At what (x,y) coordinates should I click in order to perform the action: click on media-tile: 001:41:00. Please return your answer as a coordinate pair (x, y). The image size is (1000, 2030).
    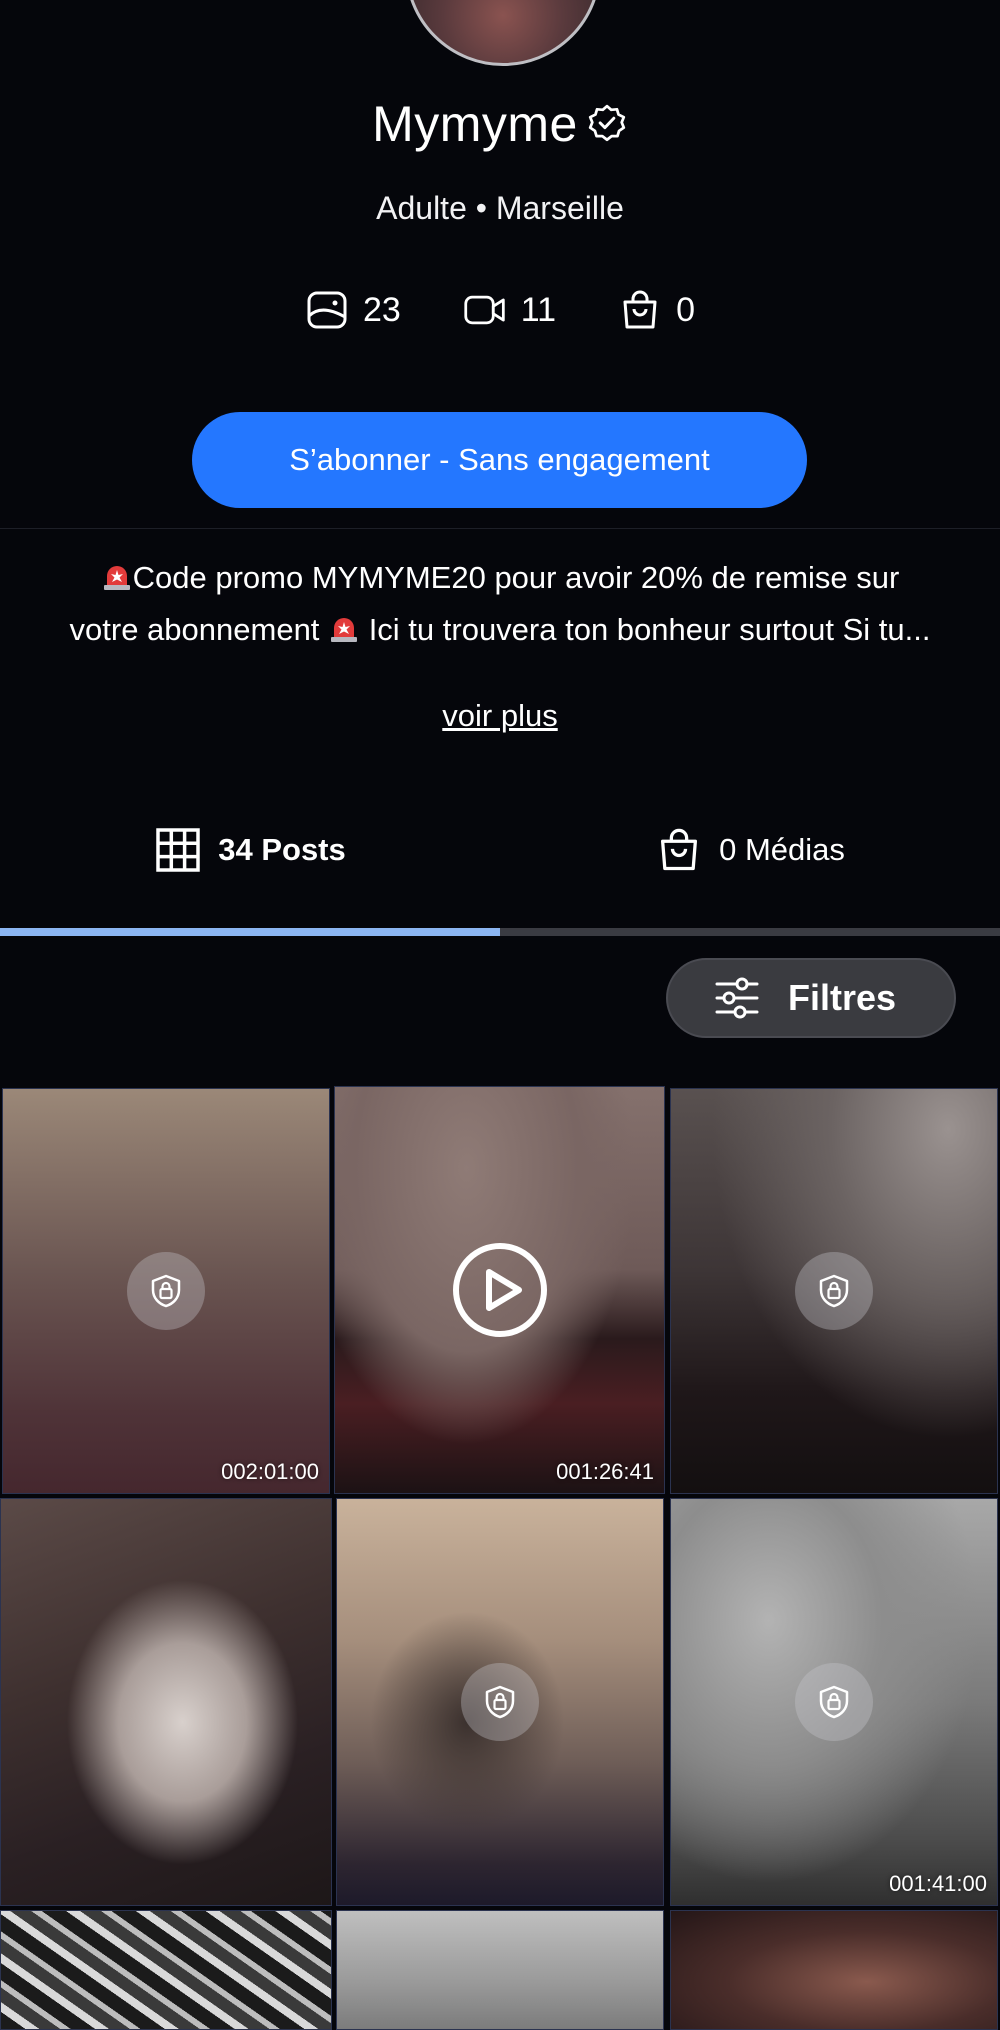
    Looking at the image, I should click on (834, 1702).